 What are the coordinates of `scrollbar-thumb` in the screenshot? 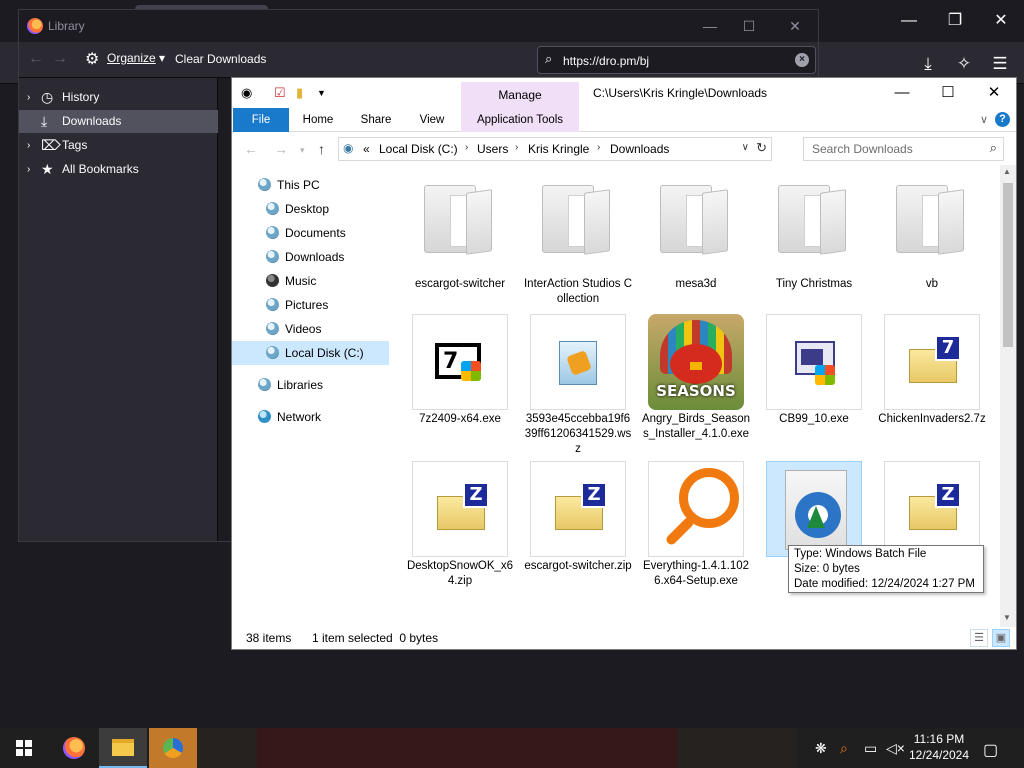 It's located at (1008, 265).